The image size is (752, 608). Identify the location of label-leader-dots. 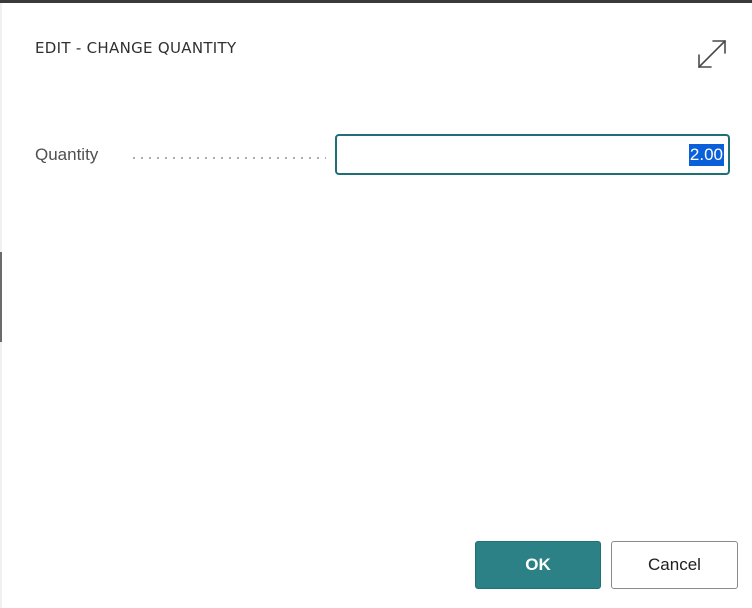
(228, 158).